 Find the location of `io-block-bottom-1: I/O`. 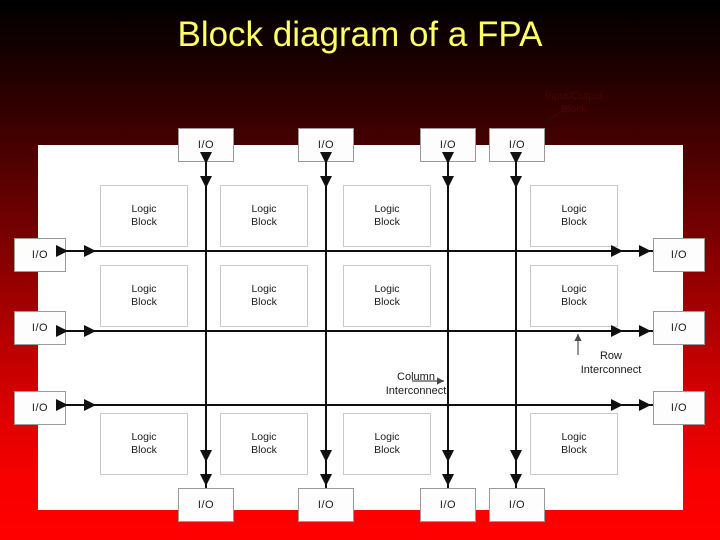

io-block-bottom-1: I/O is located at coordinates (206, 505).